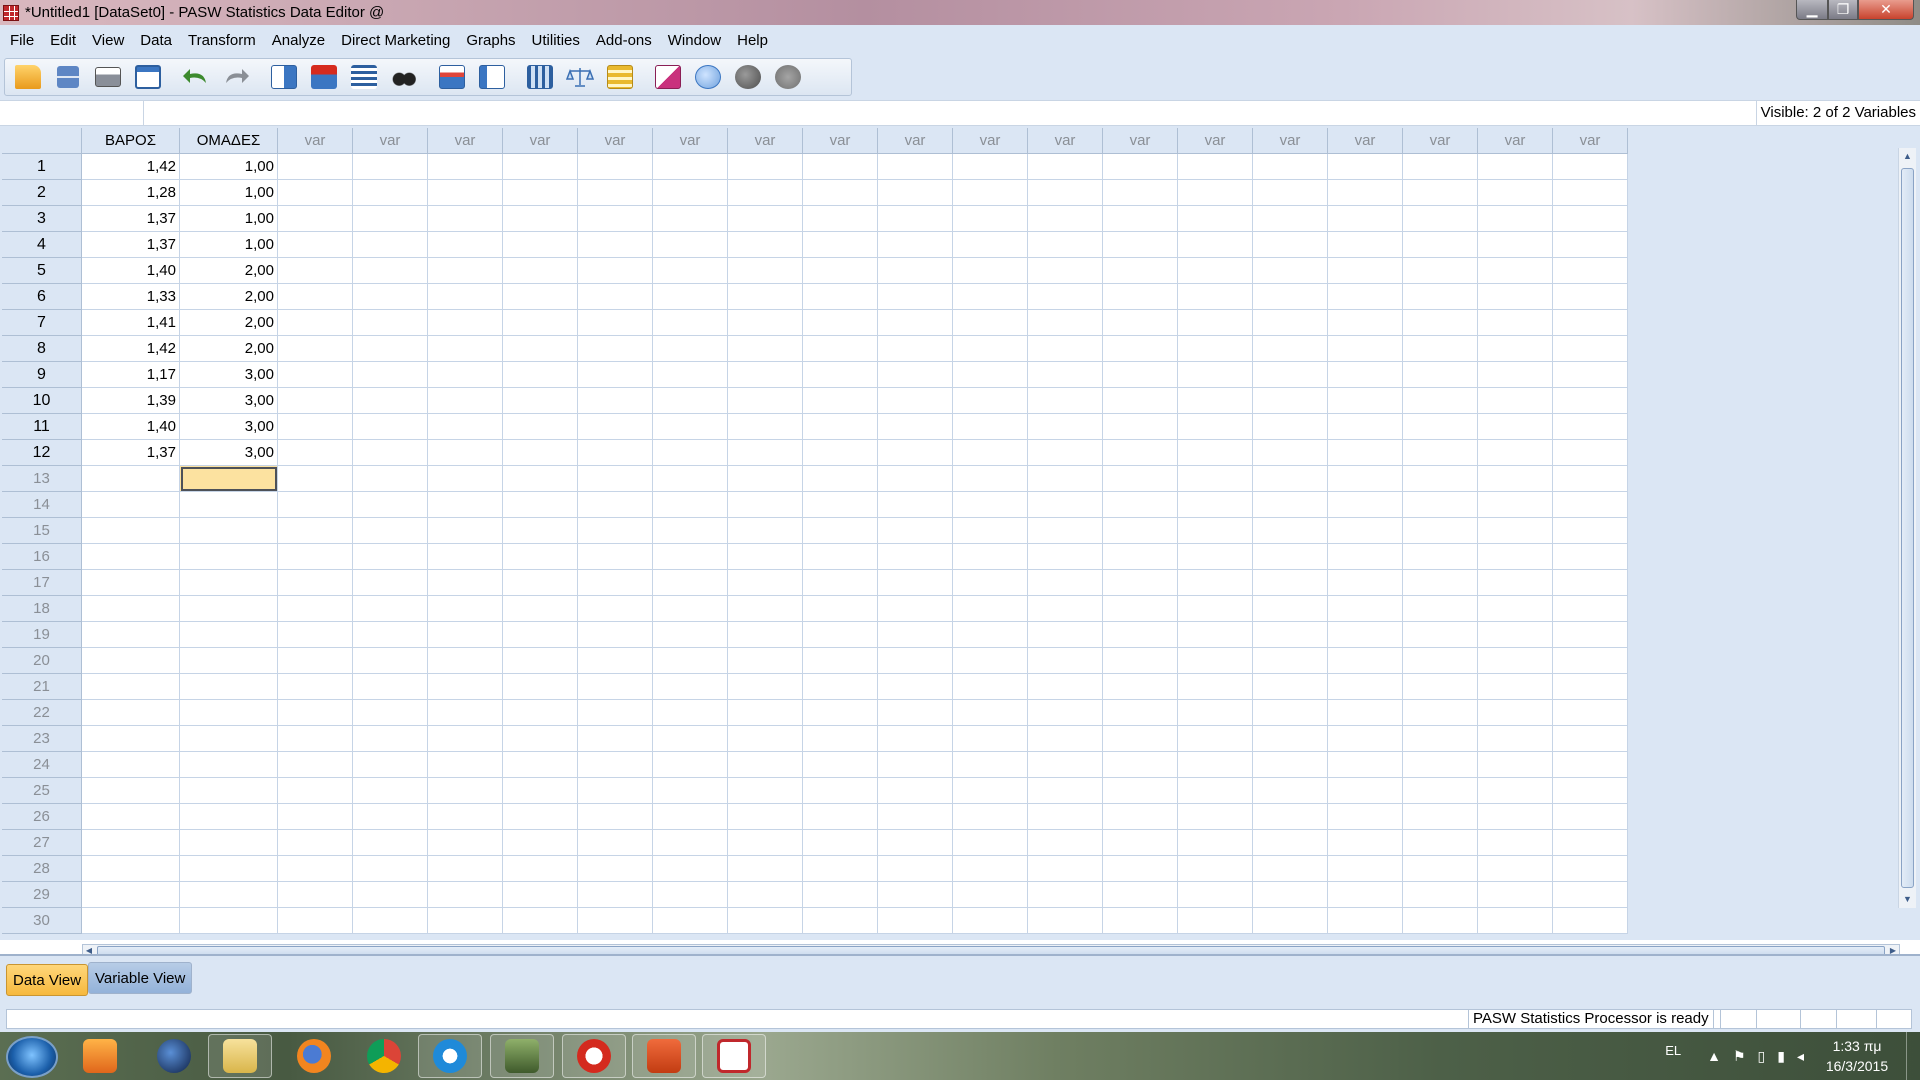 Image resolution: width=1920 pixels, height=1080 pixels. What do you see at coordinates (1907, 528) in the screenshot?
I see `vertical-scrollbar: ▲ ▼` at bounding box center [1907, 528].